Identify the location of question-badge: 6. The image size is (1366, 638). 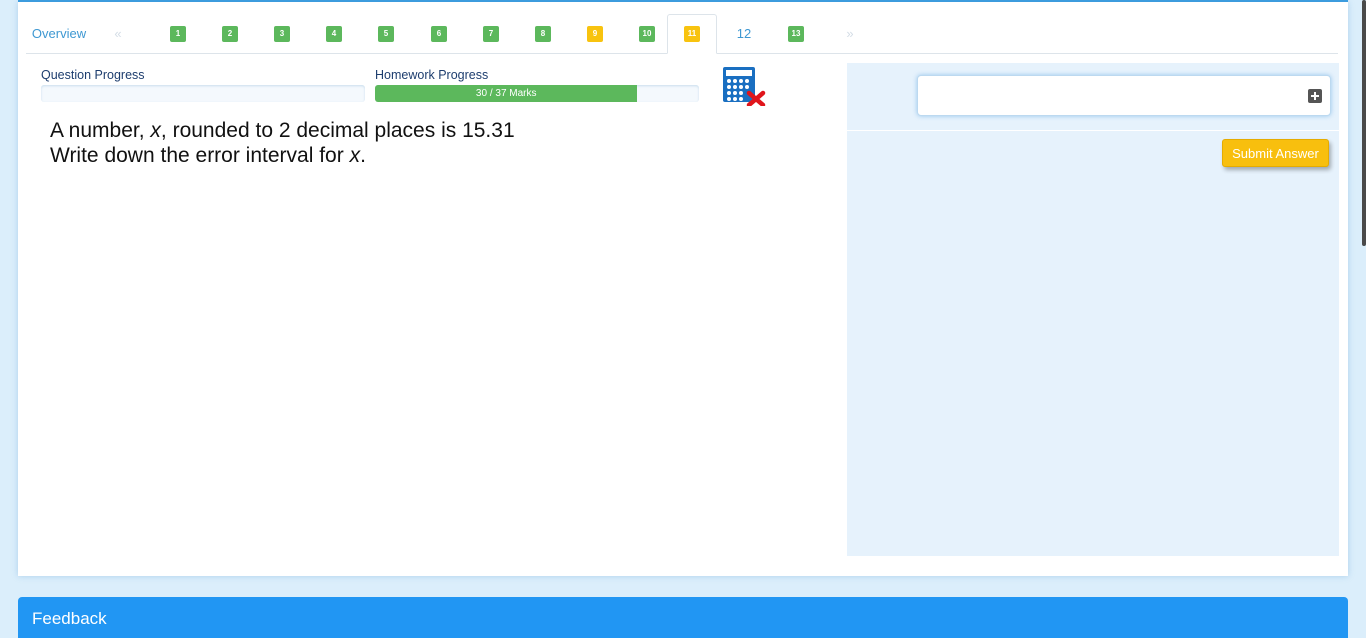
(439, 33).